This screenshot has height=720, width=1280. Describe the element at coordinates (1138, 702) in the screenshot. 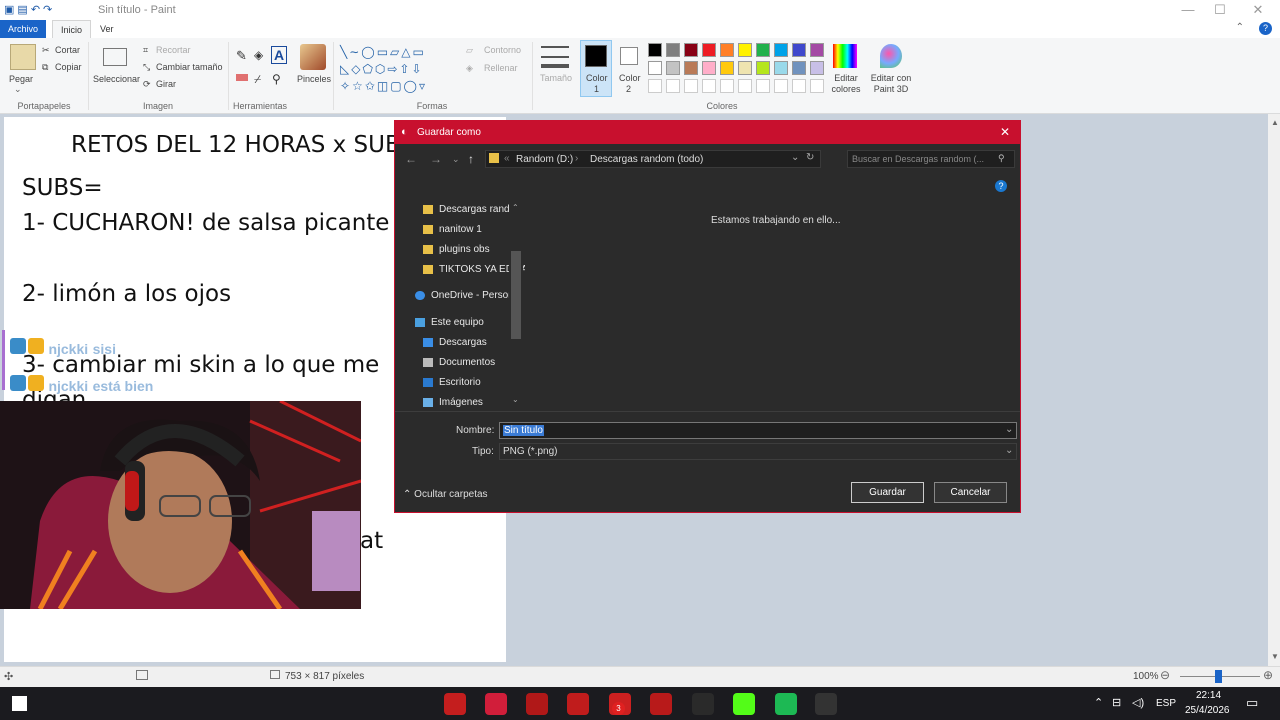

I see `volume-icon: ◁)` at that location.